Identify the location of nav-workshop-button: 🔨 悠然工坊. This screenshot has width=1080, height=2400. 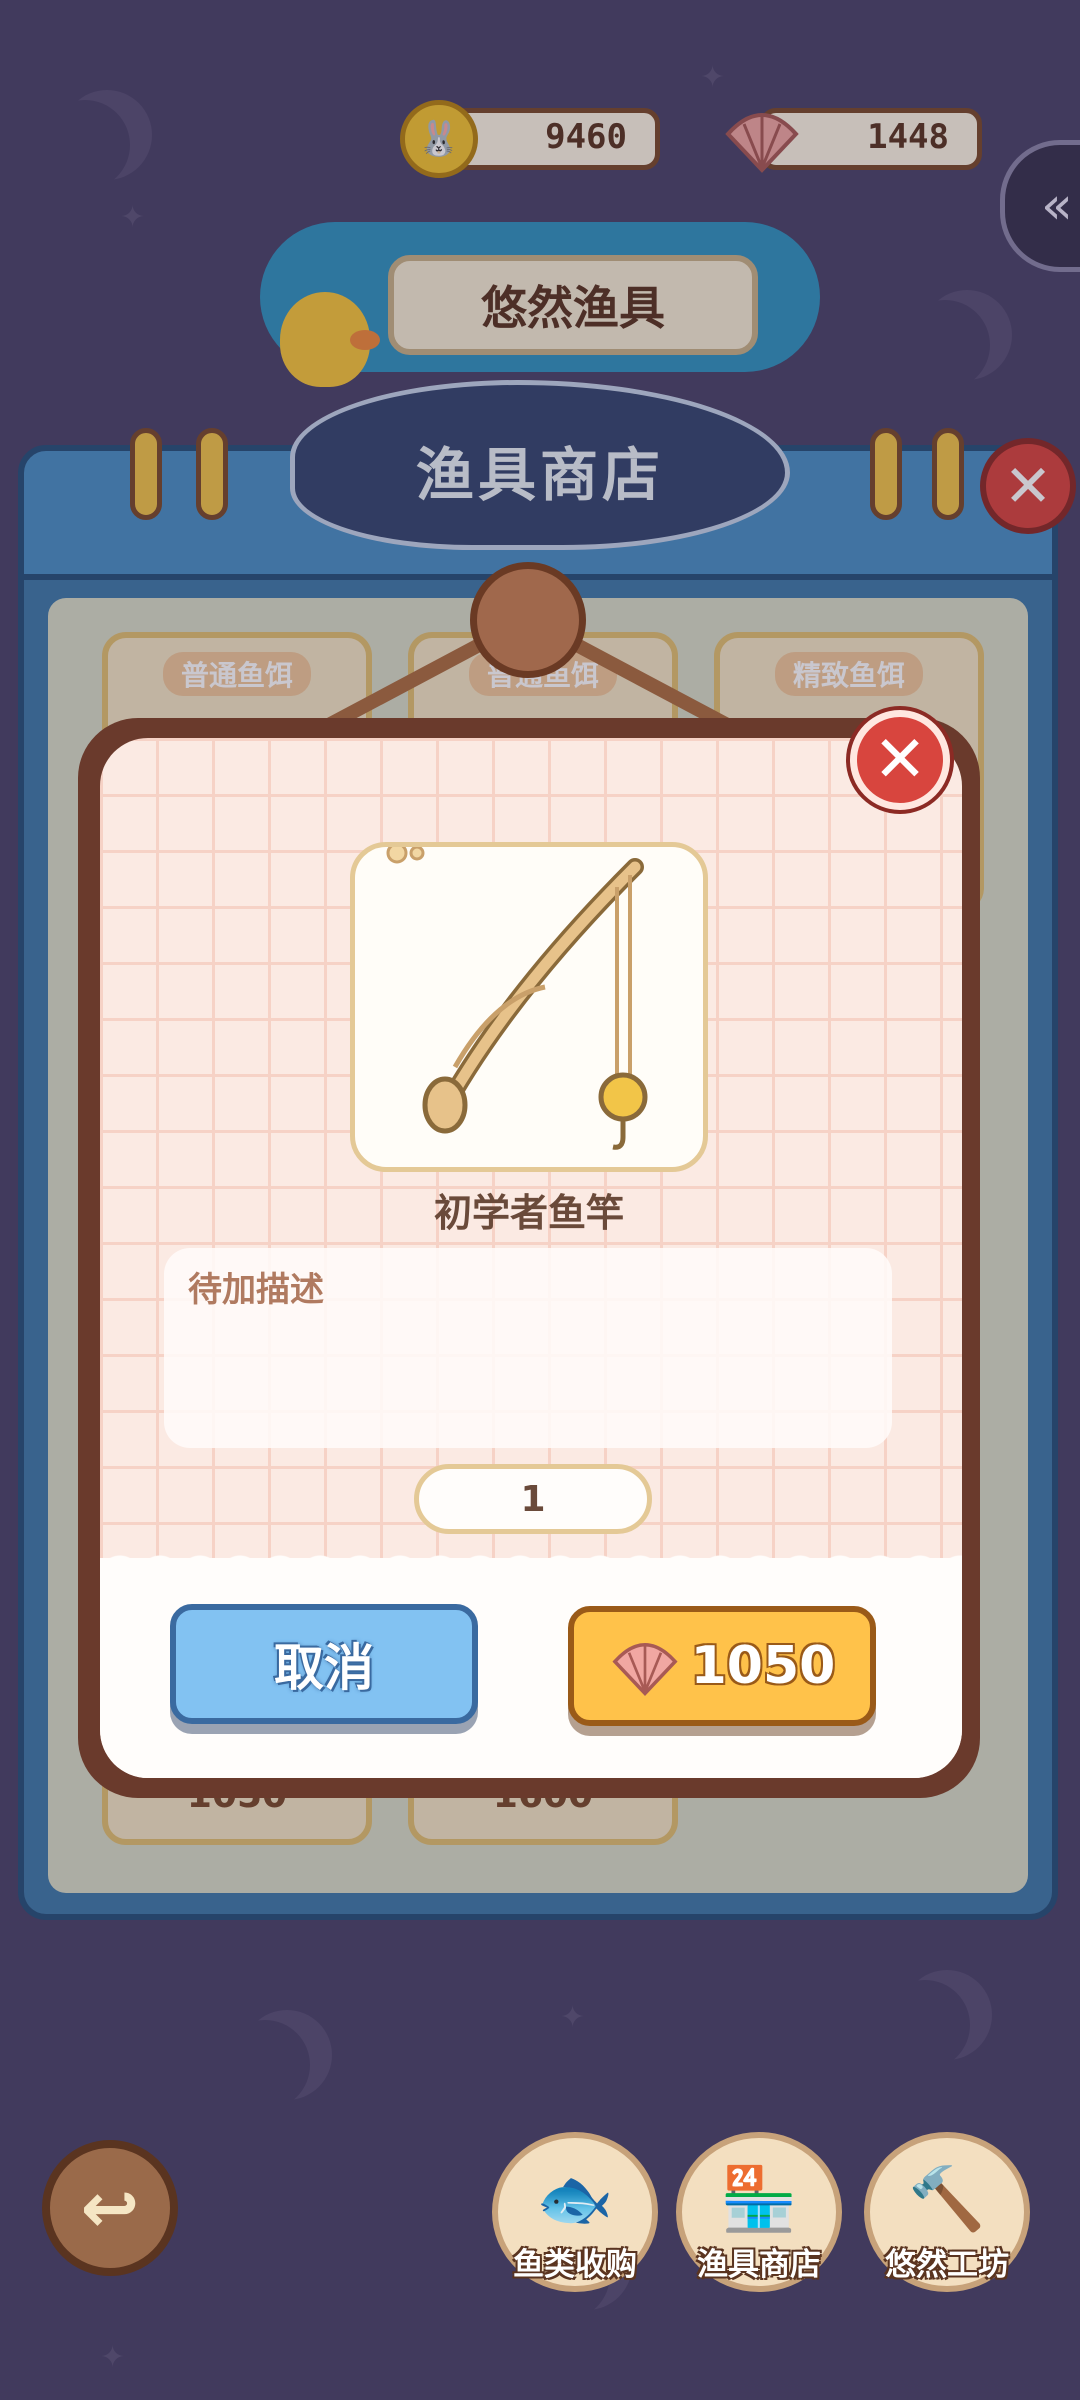
(947, 2212).